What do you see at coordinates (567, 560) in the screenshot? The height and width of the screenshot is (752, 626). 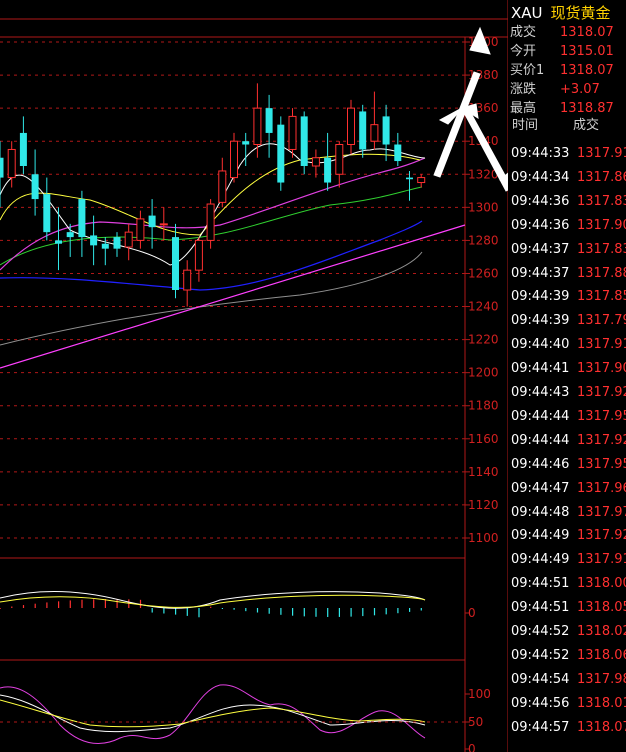 I see `tick-row: 09:44:49 1317.91` at bounding box center [567, 560].